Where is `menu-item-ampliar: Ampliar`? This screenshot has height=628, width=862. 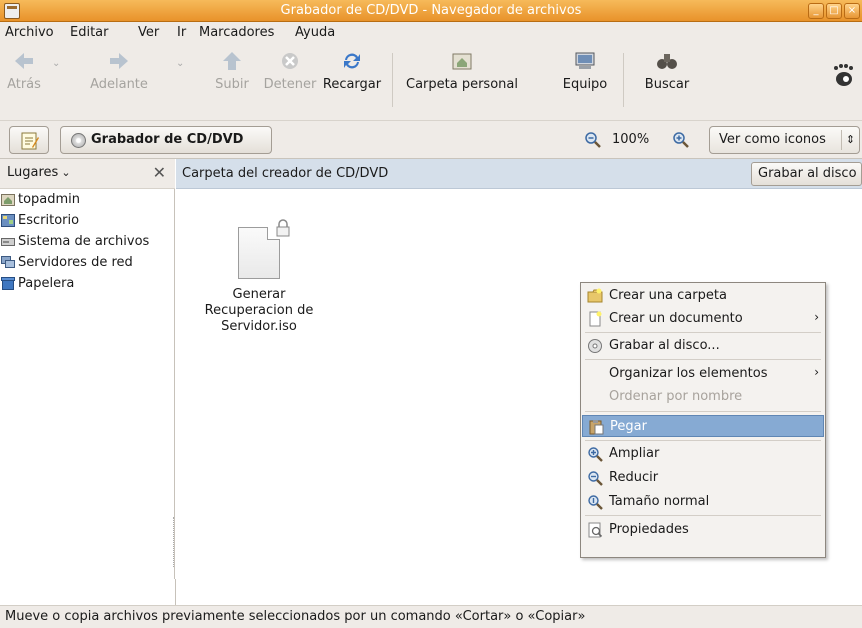 menu-item-ampliar: Ampliar is located at coordinates (703, 454).